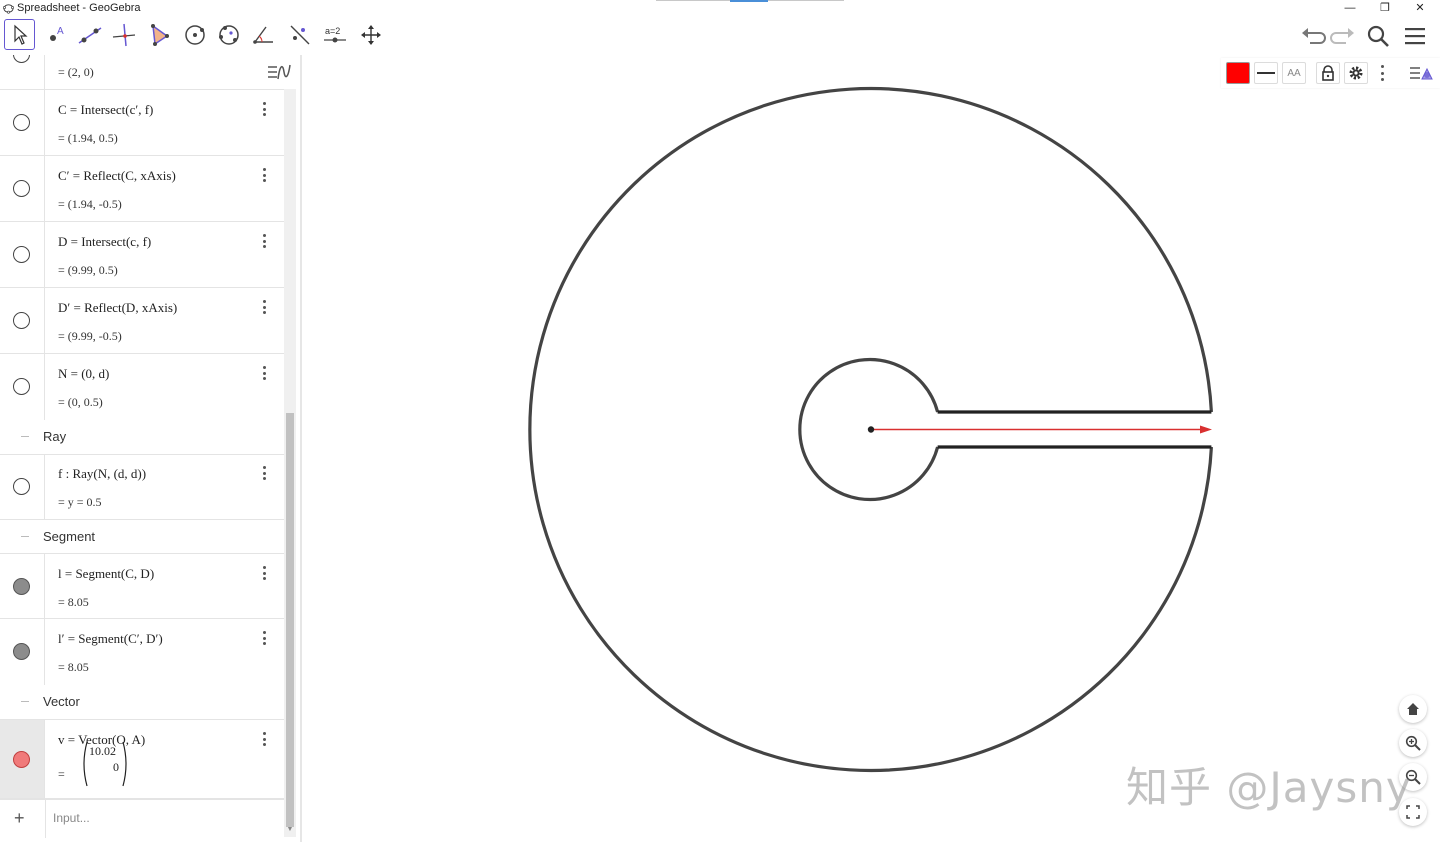 The height and width of the screenshot is (842, 1440). I want to click on point-tool-button: A, so click(55, 34).